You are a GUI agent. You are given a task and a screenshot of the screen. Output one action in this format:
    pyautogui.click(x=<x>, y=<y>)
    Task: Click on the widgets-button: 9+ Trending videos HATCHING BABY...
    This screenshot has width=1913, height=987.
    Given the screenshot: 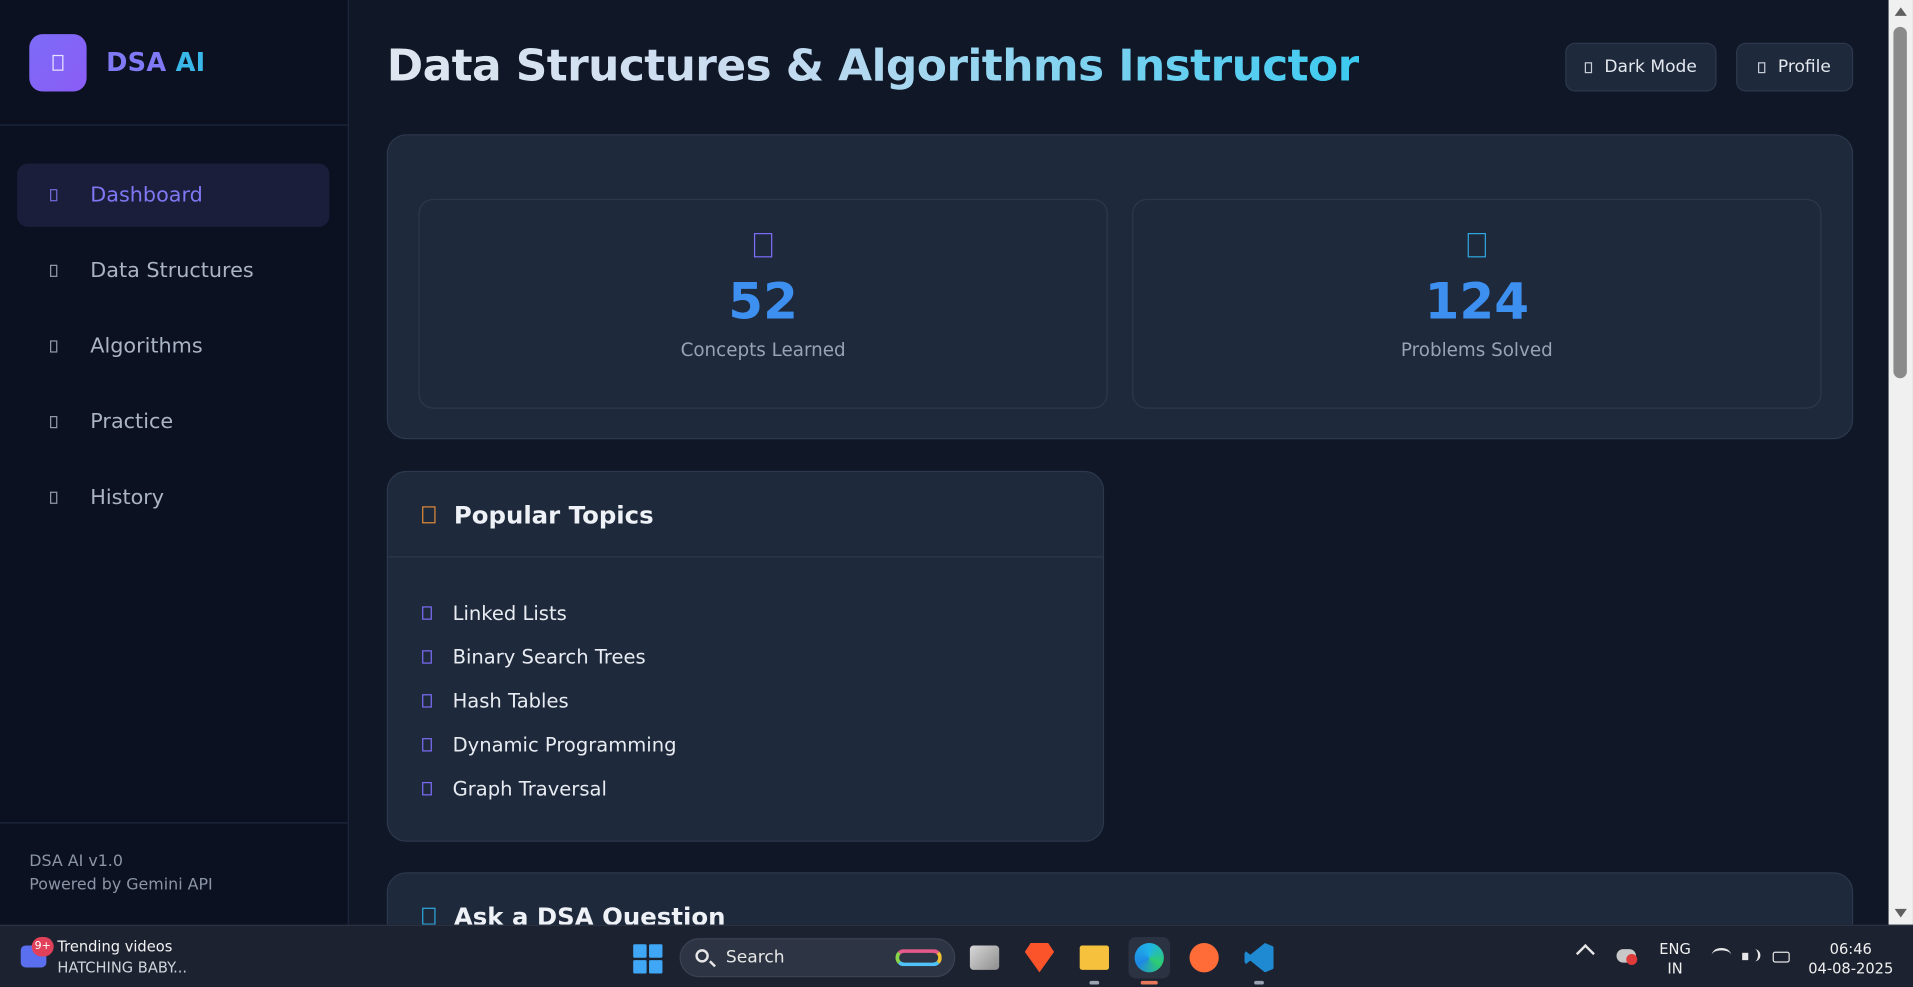 What is the action you would take?
    pyautogui.click(x=118, y=957)
    